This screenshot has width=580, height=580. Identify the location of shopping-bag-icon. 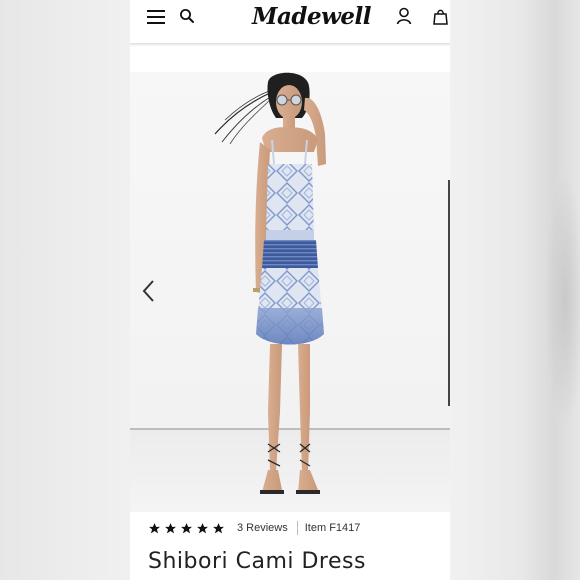
(440, 16).